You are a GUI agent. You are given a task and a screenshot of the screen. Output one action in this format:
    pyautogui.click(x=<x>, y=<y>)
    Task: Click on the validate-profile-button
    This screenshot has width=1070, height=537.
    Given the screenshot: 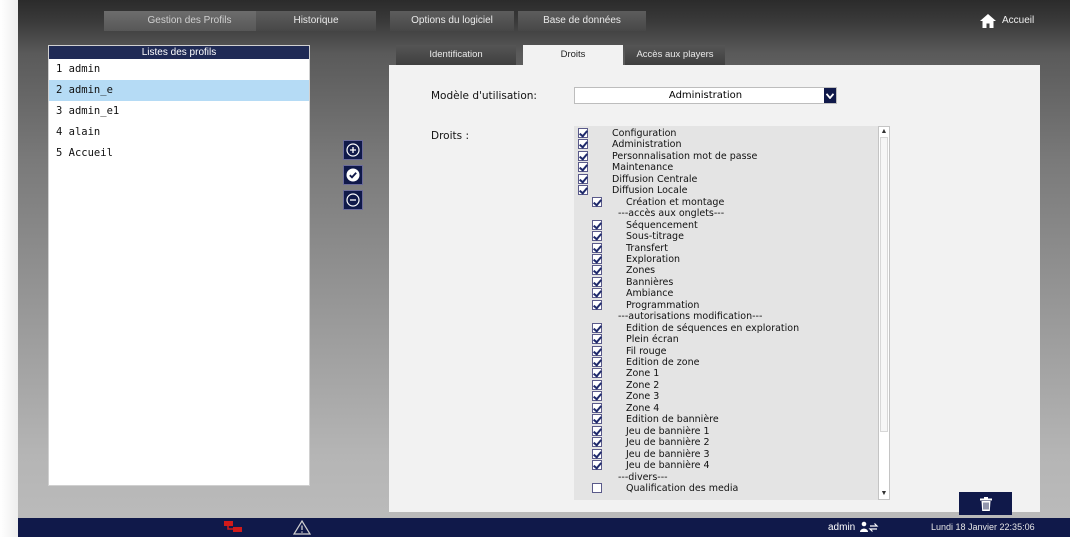 What is the action you would take?
    pyautogui.click(x=353, y=175)
    